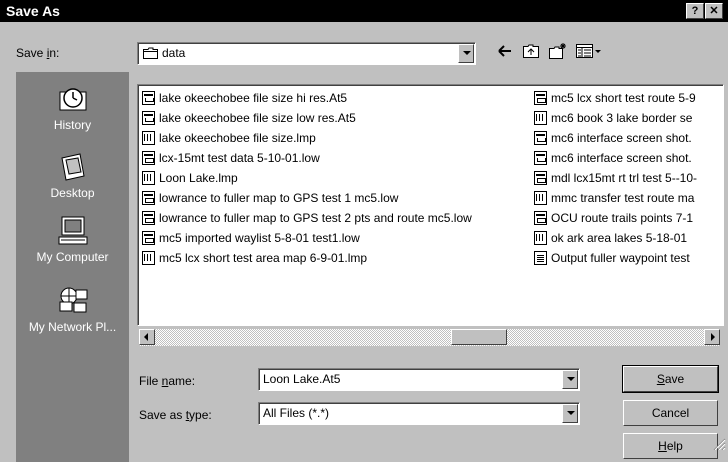 The width and height of the screenshot is (728, 462). I want to click on save-as-type-value: All Files (*.*), so click(296, 413).